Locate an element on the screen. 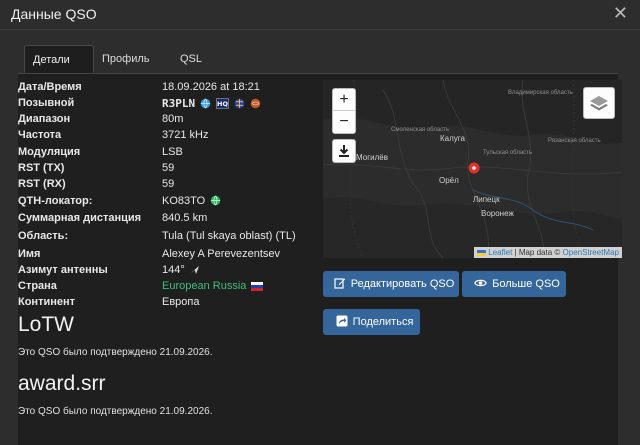 The image size is (640, 445). map-label-orel: Орёл is located at coordinates (449, 180).